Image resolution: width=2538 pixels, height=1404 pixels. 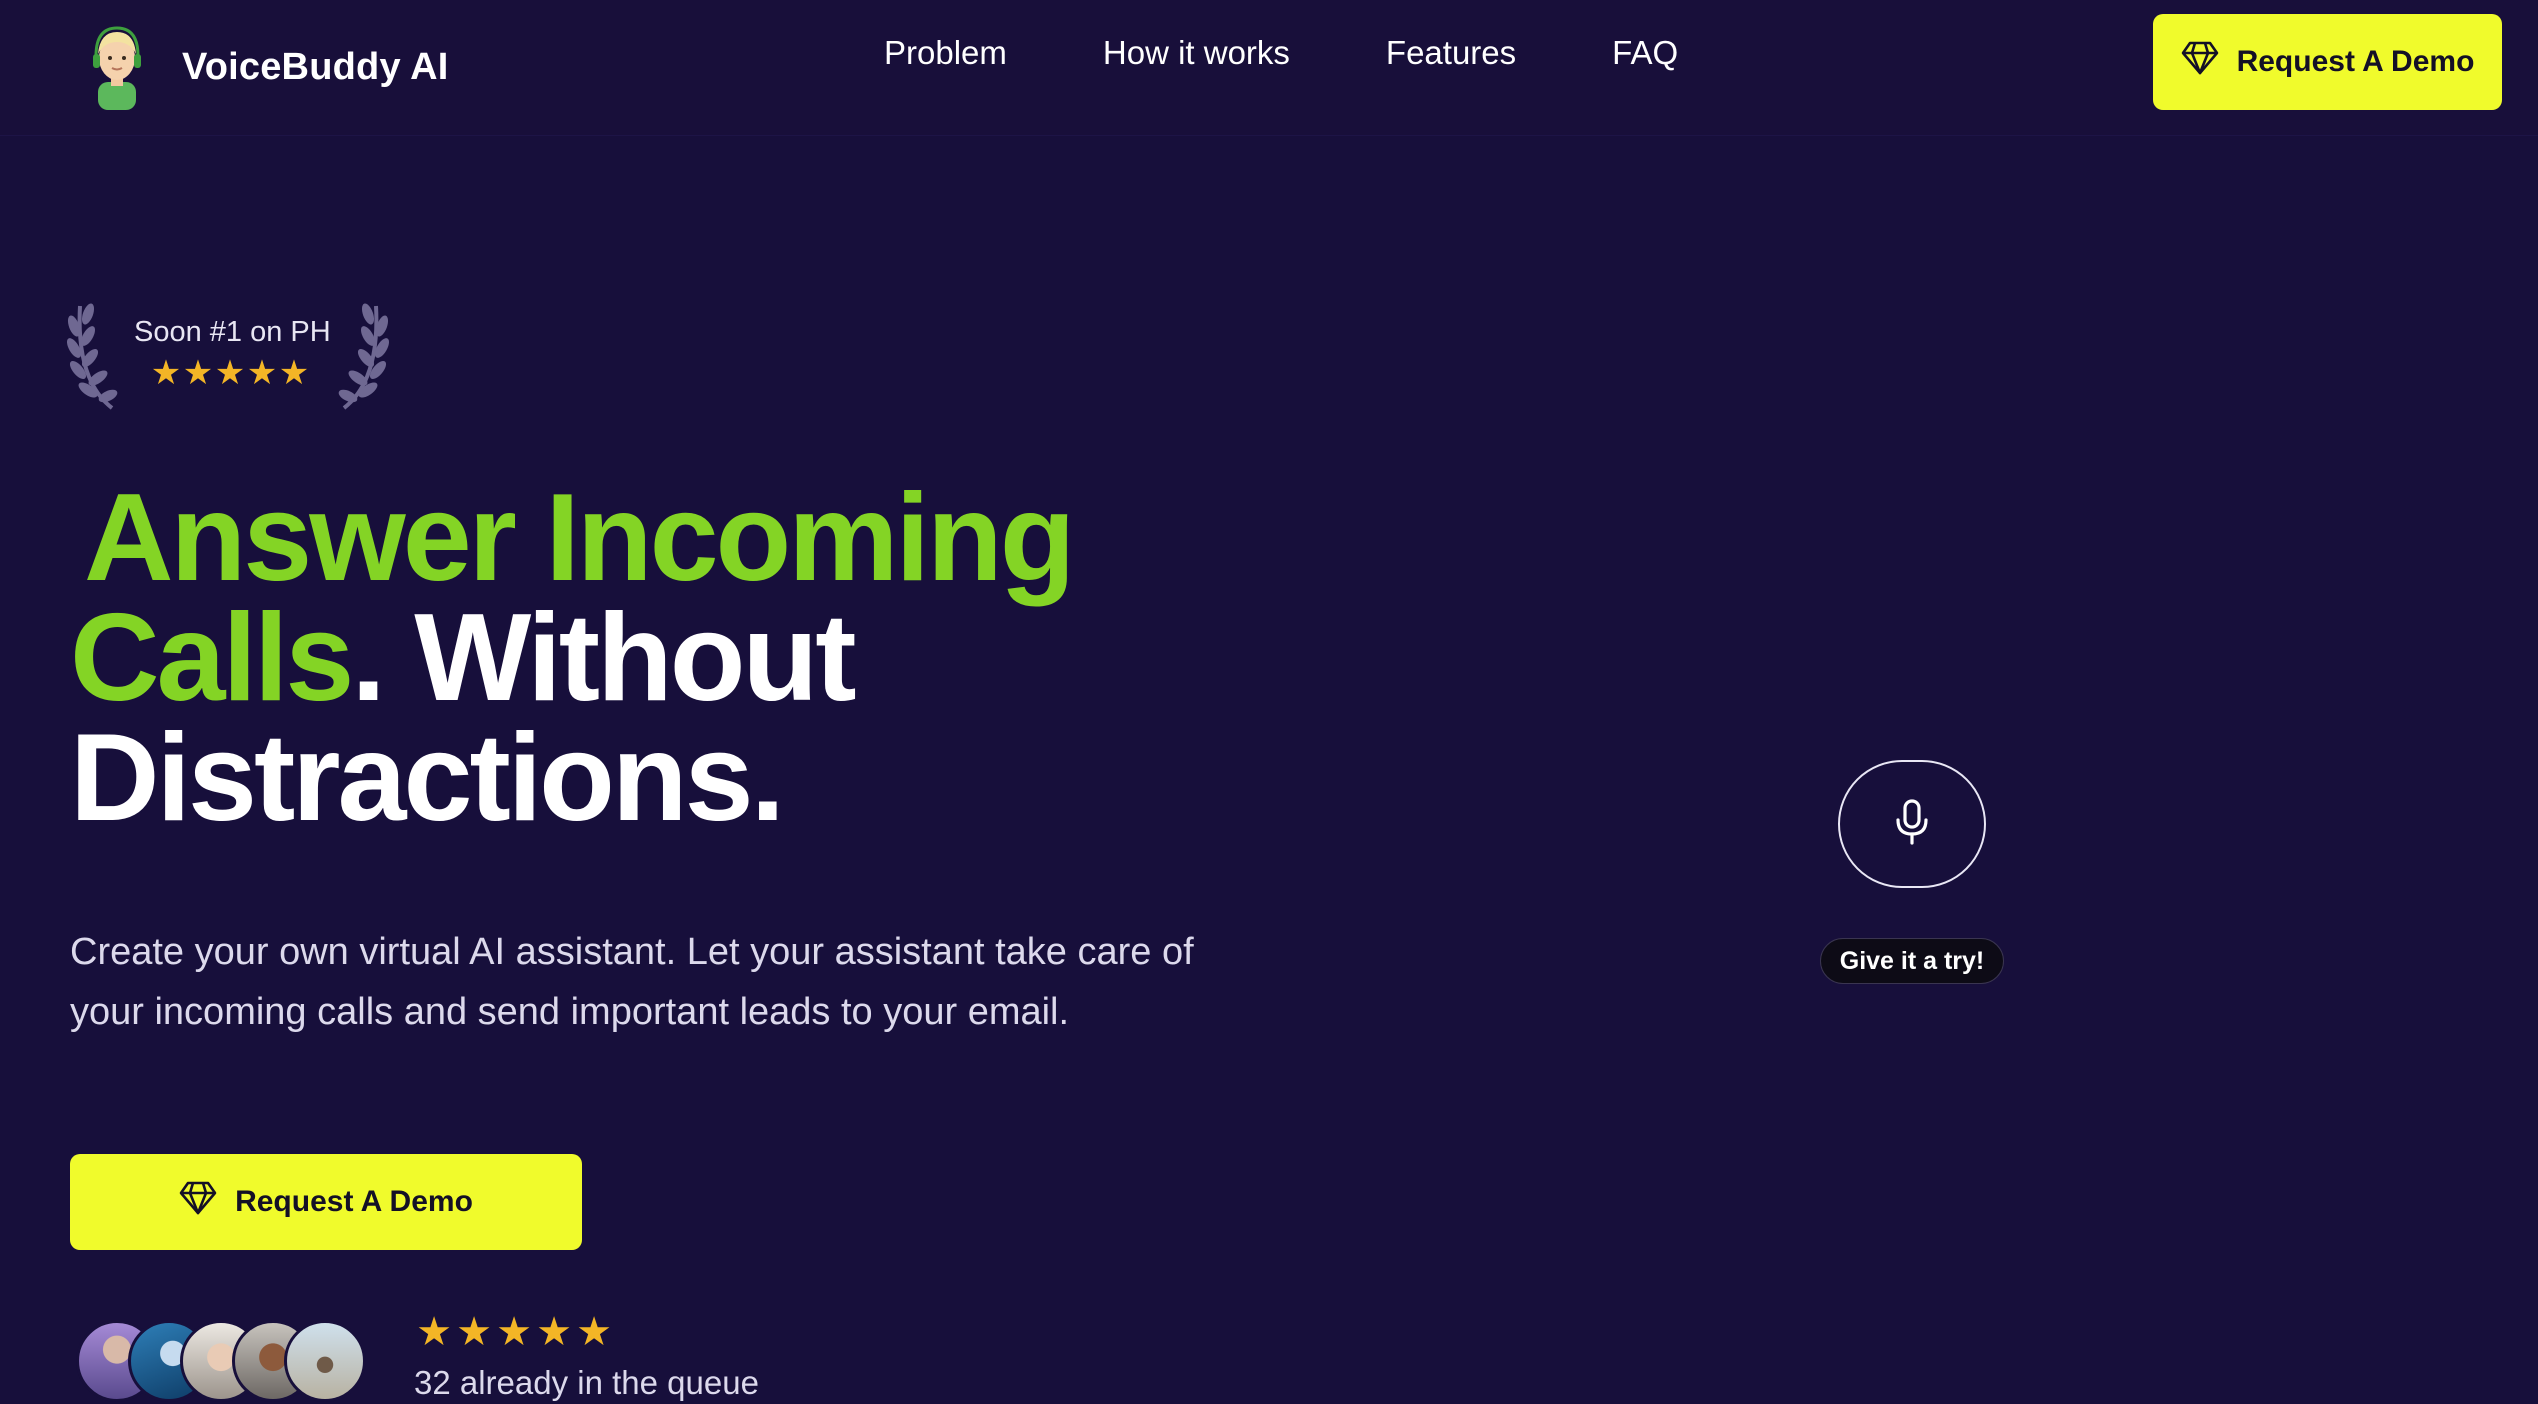 What do you see at coordinates (2355, 61) in the screenshot?
I see `request-demo-nav-label: Request A Demo` at bounding box center [2355, 61].